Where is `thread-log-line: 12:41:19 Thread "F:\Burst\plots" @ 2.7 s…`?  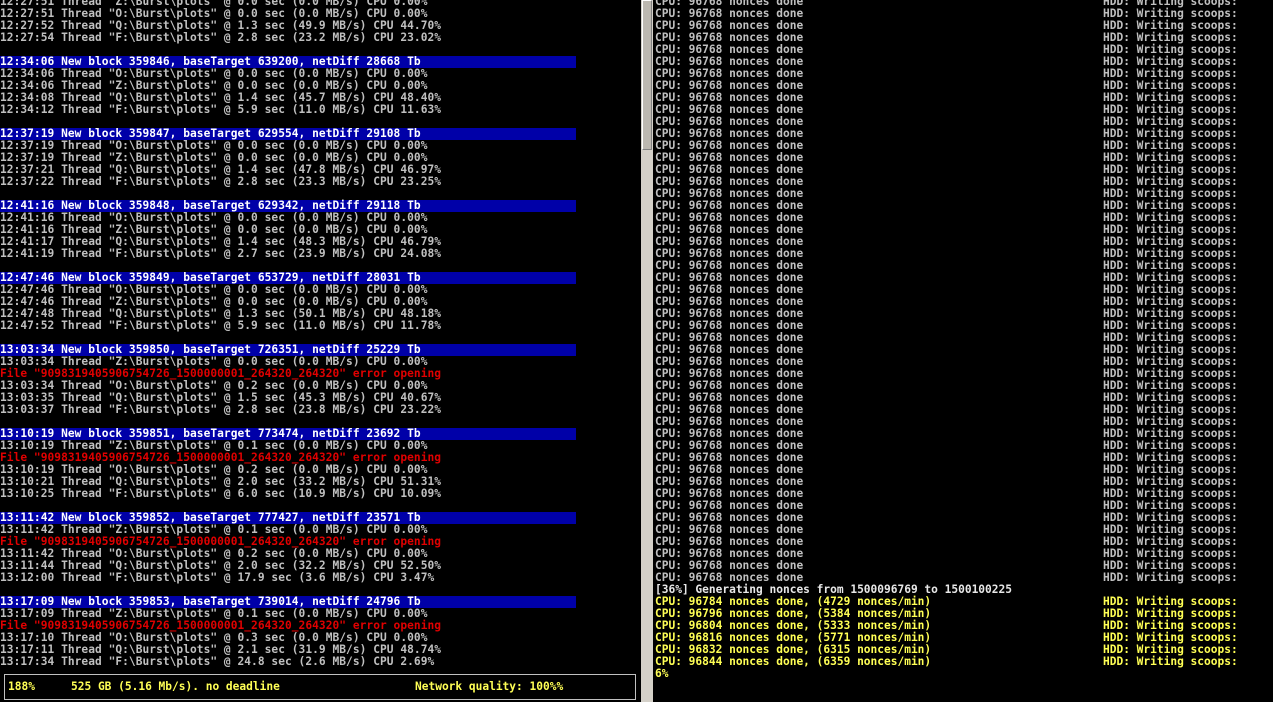 thread-log-line: 12:41:19 Thread "F:\Burst\plots" @ 2.7 s… is located at coordinates (221, 253).